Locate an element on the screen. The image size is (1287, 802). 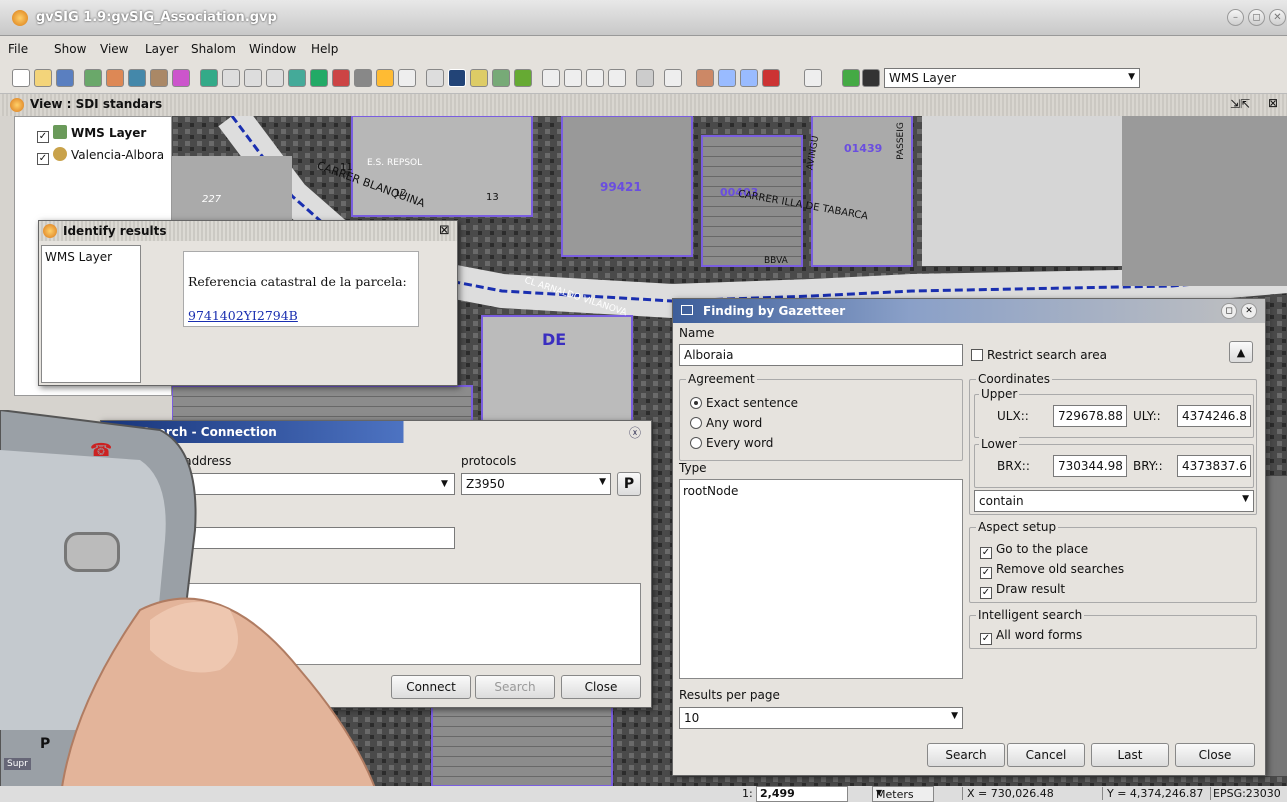
close-icon: ⓧ is located at coordinates (635, 432).